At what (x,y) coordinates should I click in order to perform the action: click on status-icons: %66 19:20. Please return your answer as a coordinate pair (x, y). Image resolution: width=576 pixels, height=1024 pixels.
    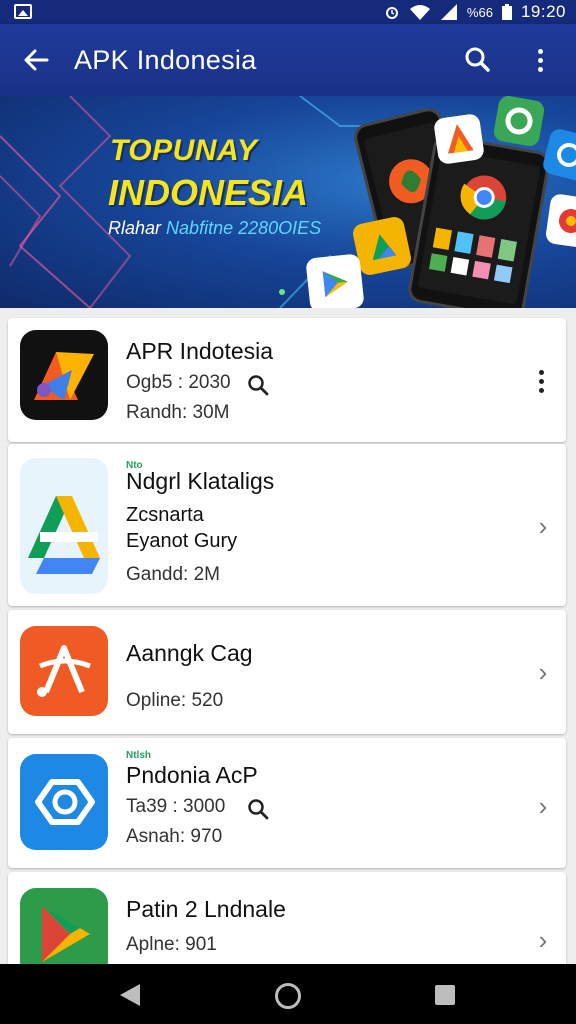
    Looking at the image, I should click on (475, 12).